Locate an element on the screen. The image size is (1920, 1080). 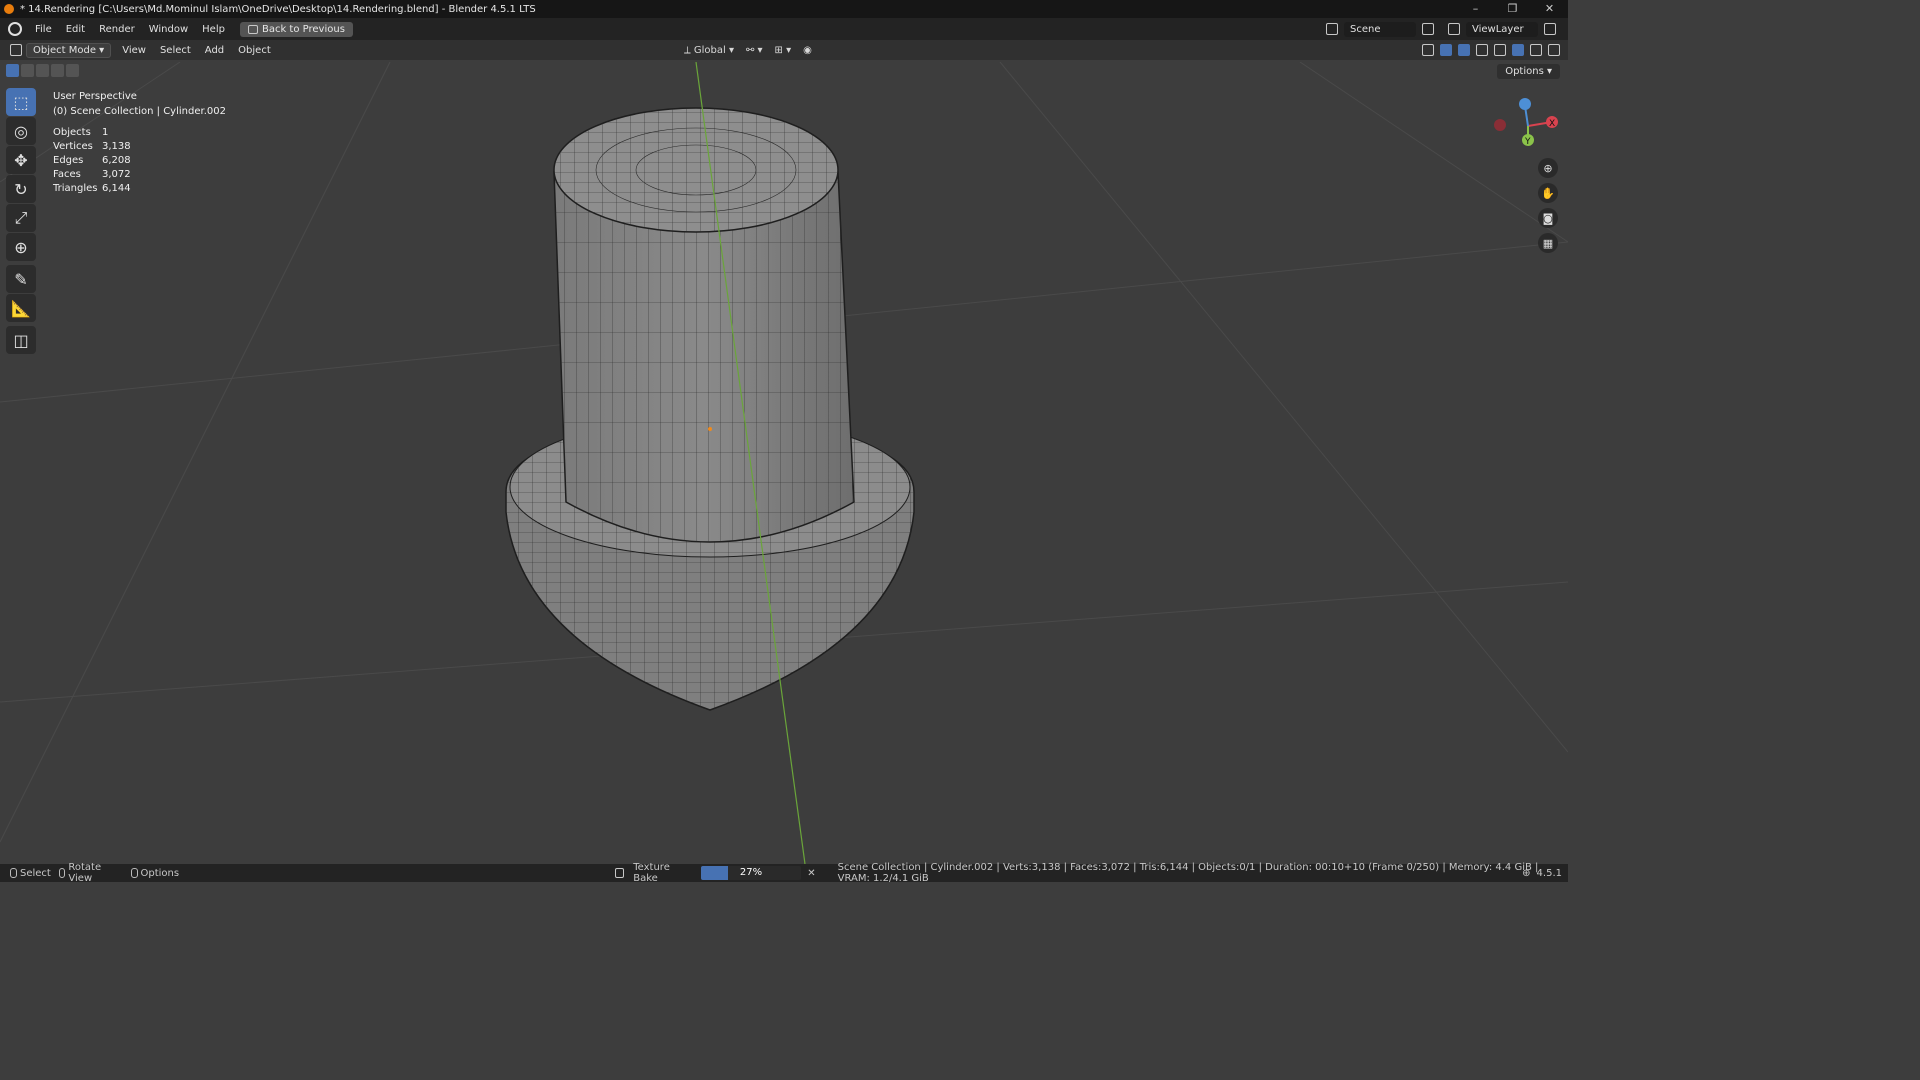
stat-row: Edges 6,208 is located at coordinates (92, 161).